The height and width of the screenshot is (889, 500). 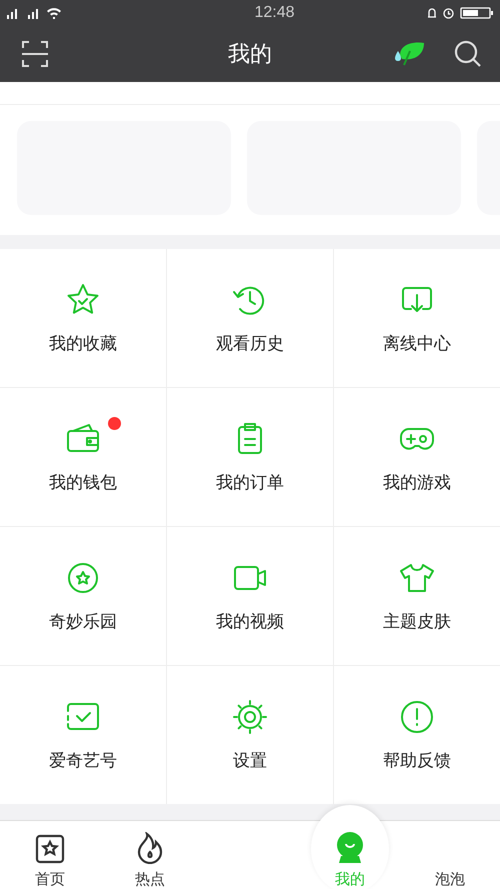 I want to click on nav-tab: 热点, so click(x=150, y=857).